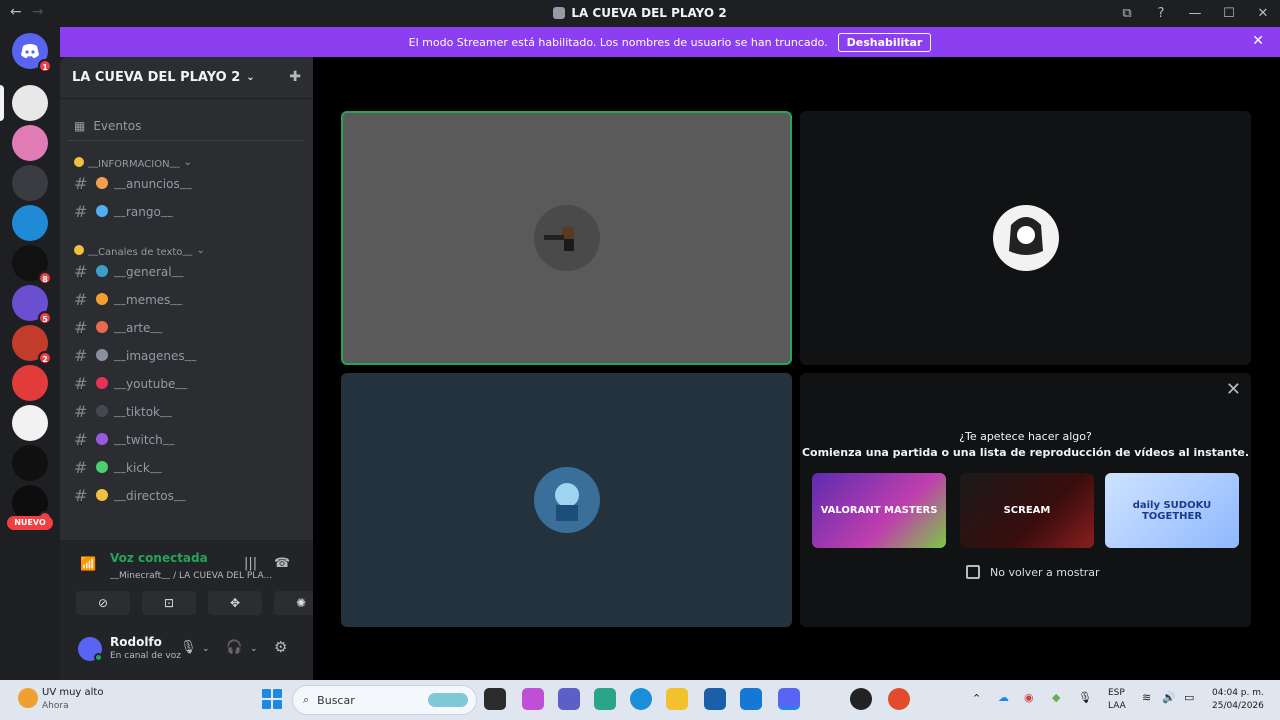 This screenshot has width=1280, height=720. What do you see at coordinates (1027, 510) in the screenshot?
I see `activity-card-scream: SCREAM` at bounding box center [1027, 510].